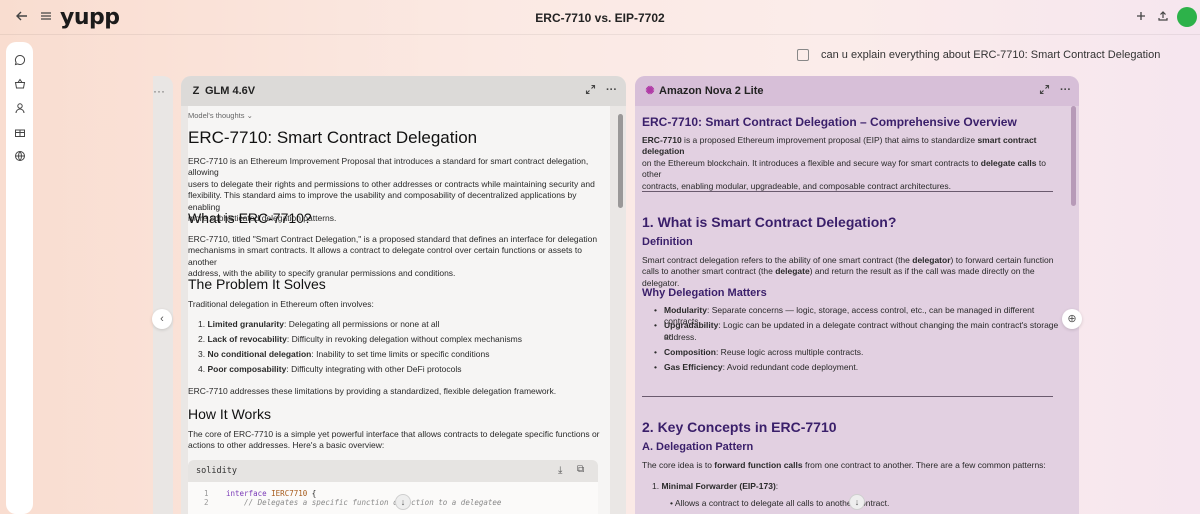 The height and width of the screenshot is (514, 1200). I want to click on code-line: interface IERC7710 {, so click(271, 493).